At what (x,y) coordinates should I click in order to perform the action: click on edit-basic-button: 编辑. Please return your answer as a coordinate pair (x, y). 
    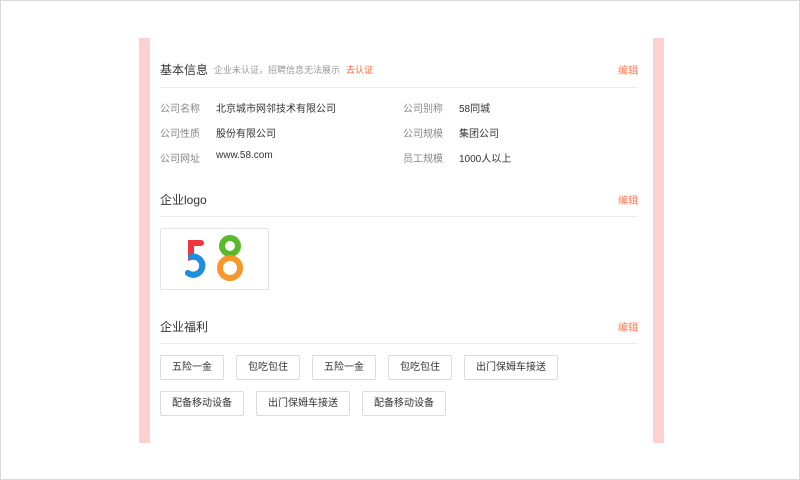
    Looking at the image, I should click on (628, 69).